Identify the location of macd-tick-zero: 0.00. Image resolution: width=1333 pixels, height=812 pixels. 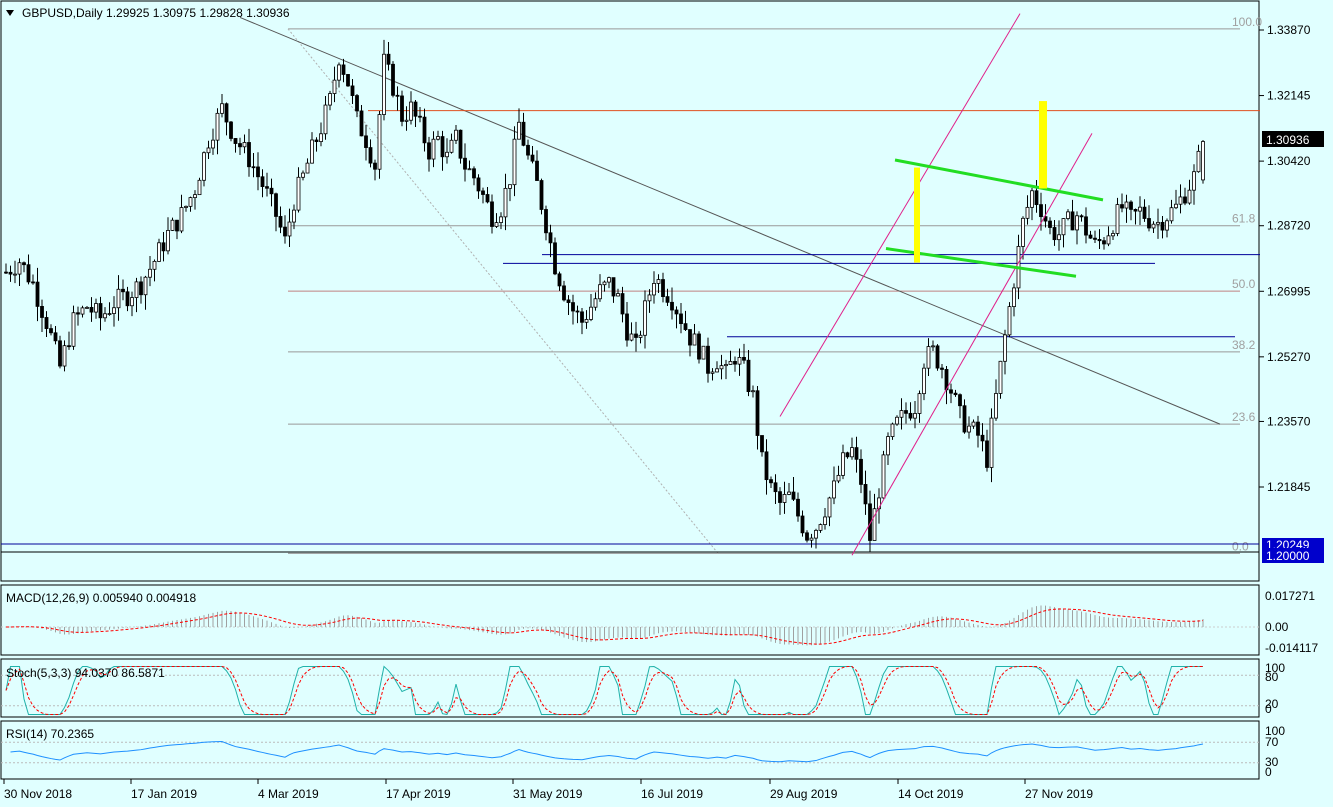
(1277, 627).